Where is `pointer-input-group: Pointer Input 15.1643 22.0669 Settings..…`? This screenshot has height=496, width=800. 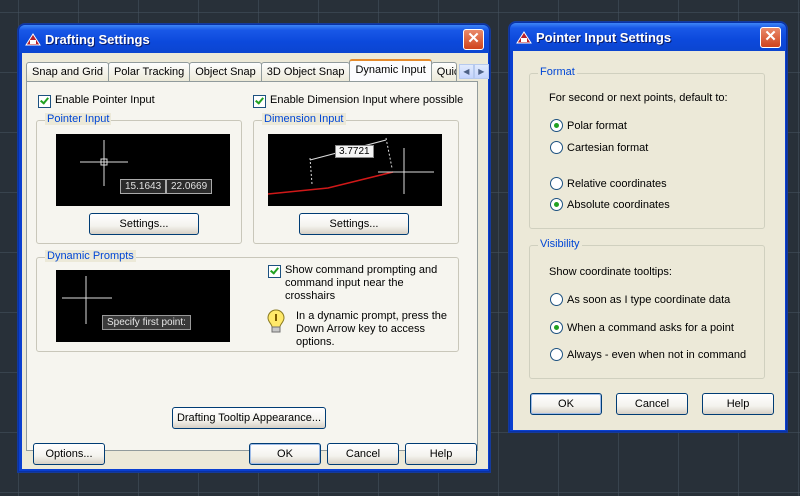
pointer-input-group: Pointer Input 15.1643 22.0669 Settings..… is located at coordinates (139, 178).